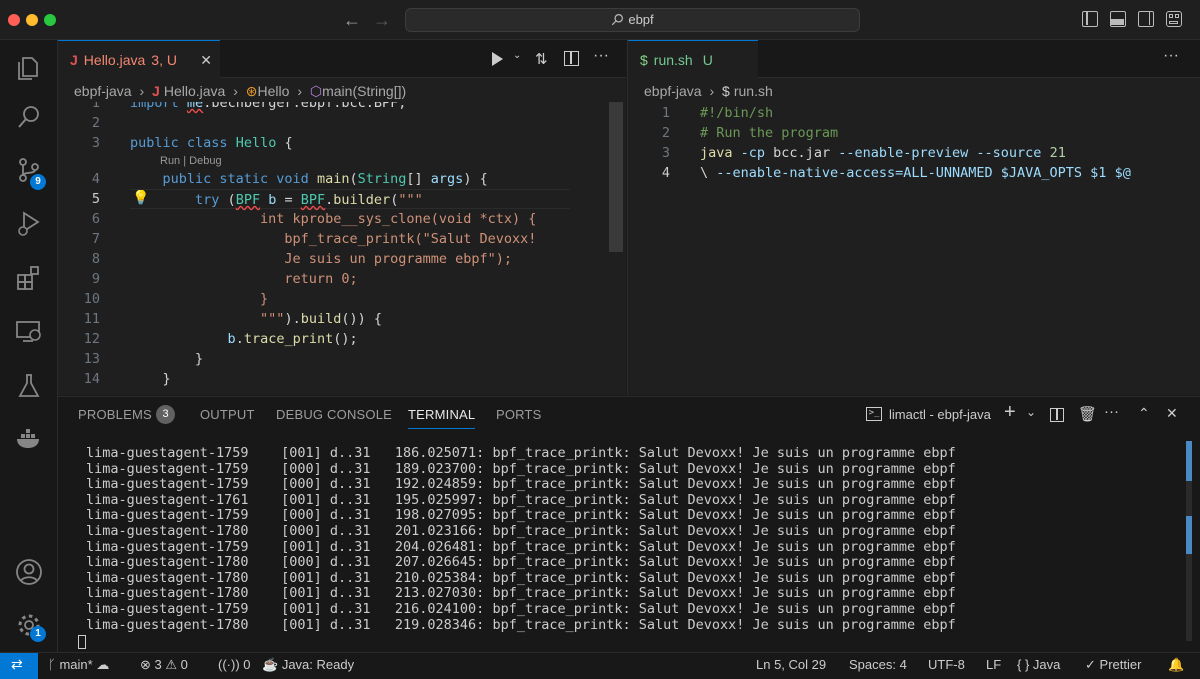 This screenshot has width=1200, height=679. I want to click on toggle-sidebar-icon, so click(1090, 19).